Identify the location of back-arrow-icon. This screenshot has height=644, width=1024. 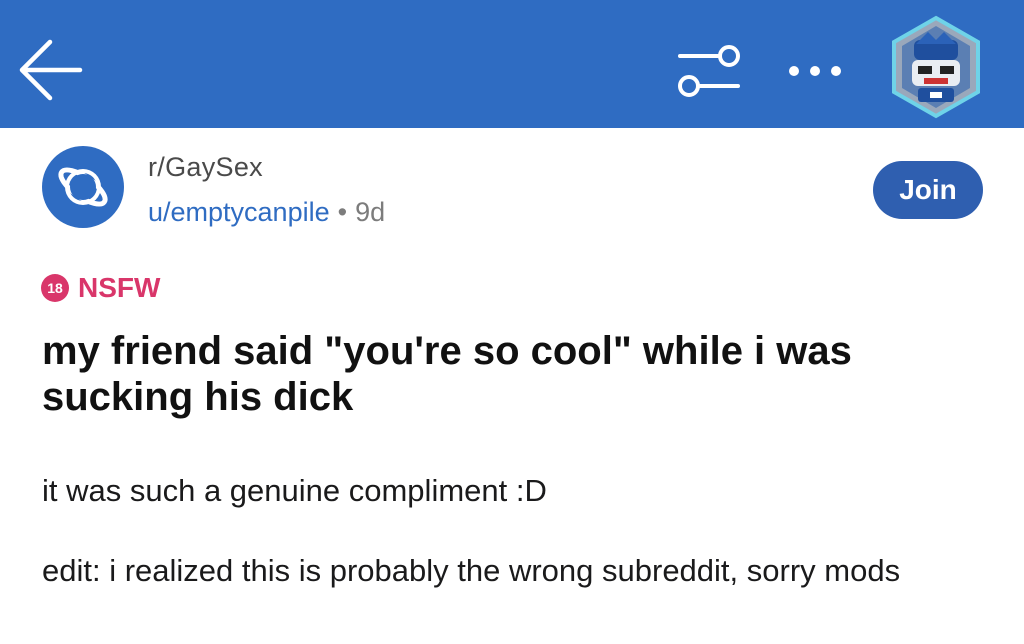
(51, 70).